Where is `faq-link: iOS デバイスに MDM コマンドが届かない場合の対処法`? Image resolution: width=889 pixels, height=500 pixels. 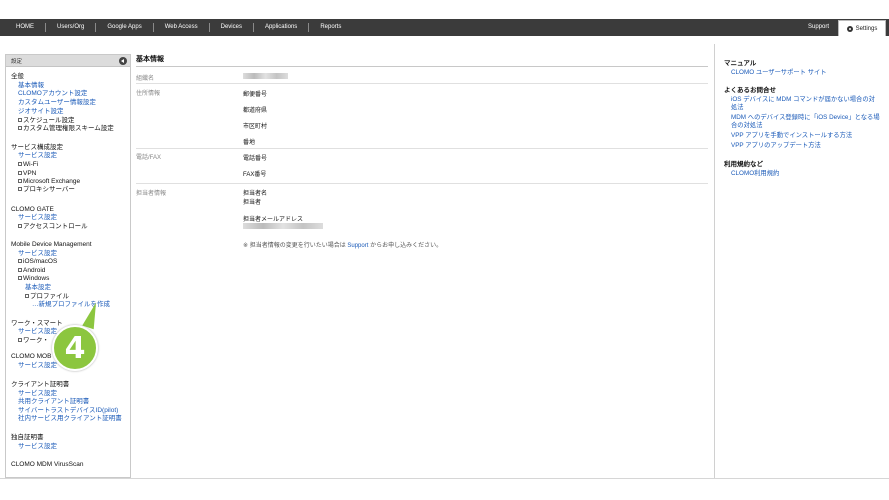 faq-link: iOS デバイスに MDM コマンドが届かない場合の対処法 is located at coordinates (806, 104).